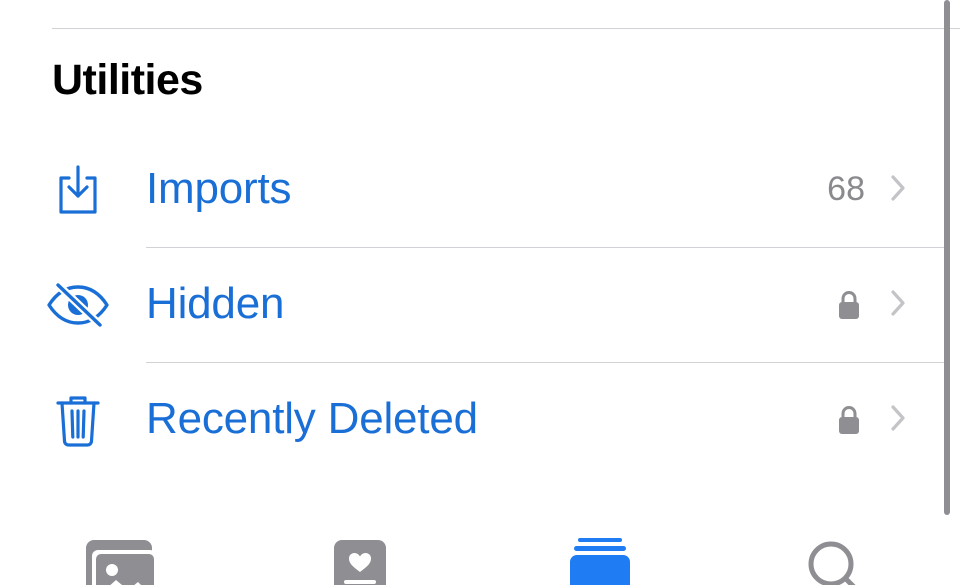  Describe the element at coordinates (78, 305) in the screenshot. I see `eye-slash-icon` at that location.